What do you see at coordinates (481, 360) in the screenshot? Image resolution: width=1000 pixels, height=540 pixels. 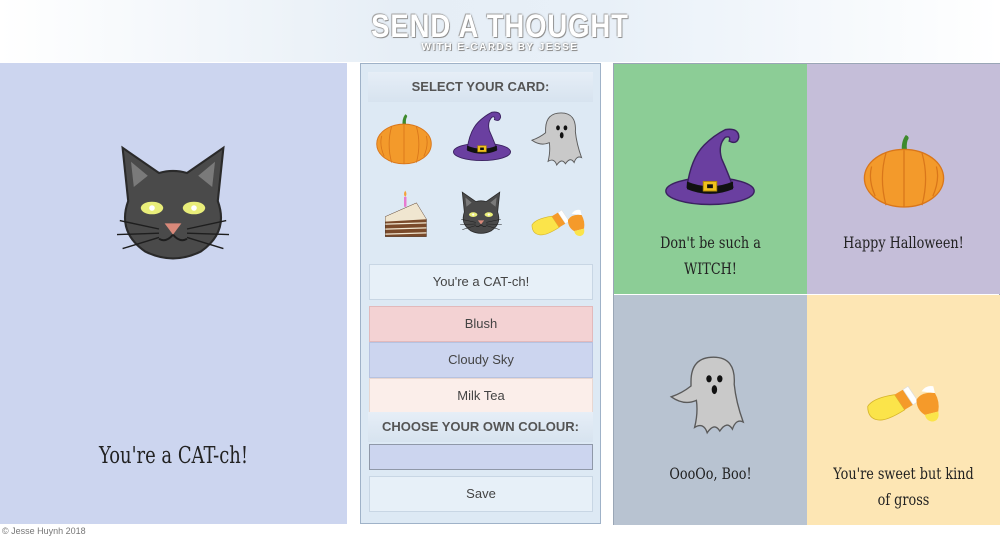 I see `colour-option-cloudy-sky: Cloudy Sky` at bounding box center [481, 360].